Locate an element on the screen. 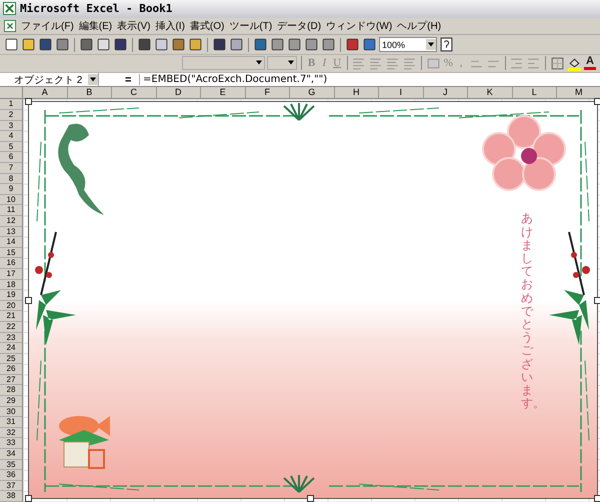 The image size is (600, 502). row-header: 1 is located at coordinates (11, 104).